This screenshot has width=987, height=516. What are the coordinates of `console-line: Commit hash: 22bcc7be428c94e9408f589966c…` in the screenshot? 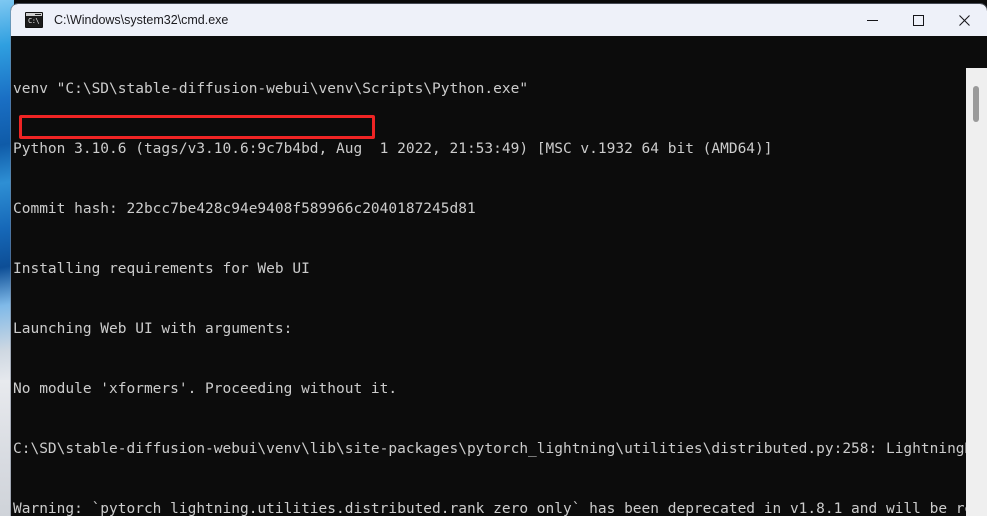 It's located at (244, 209).